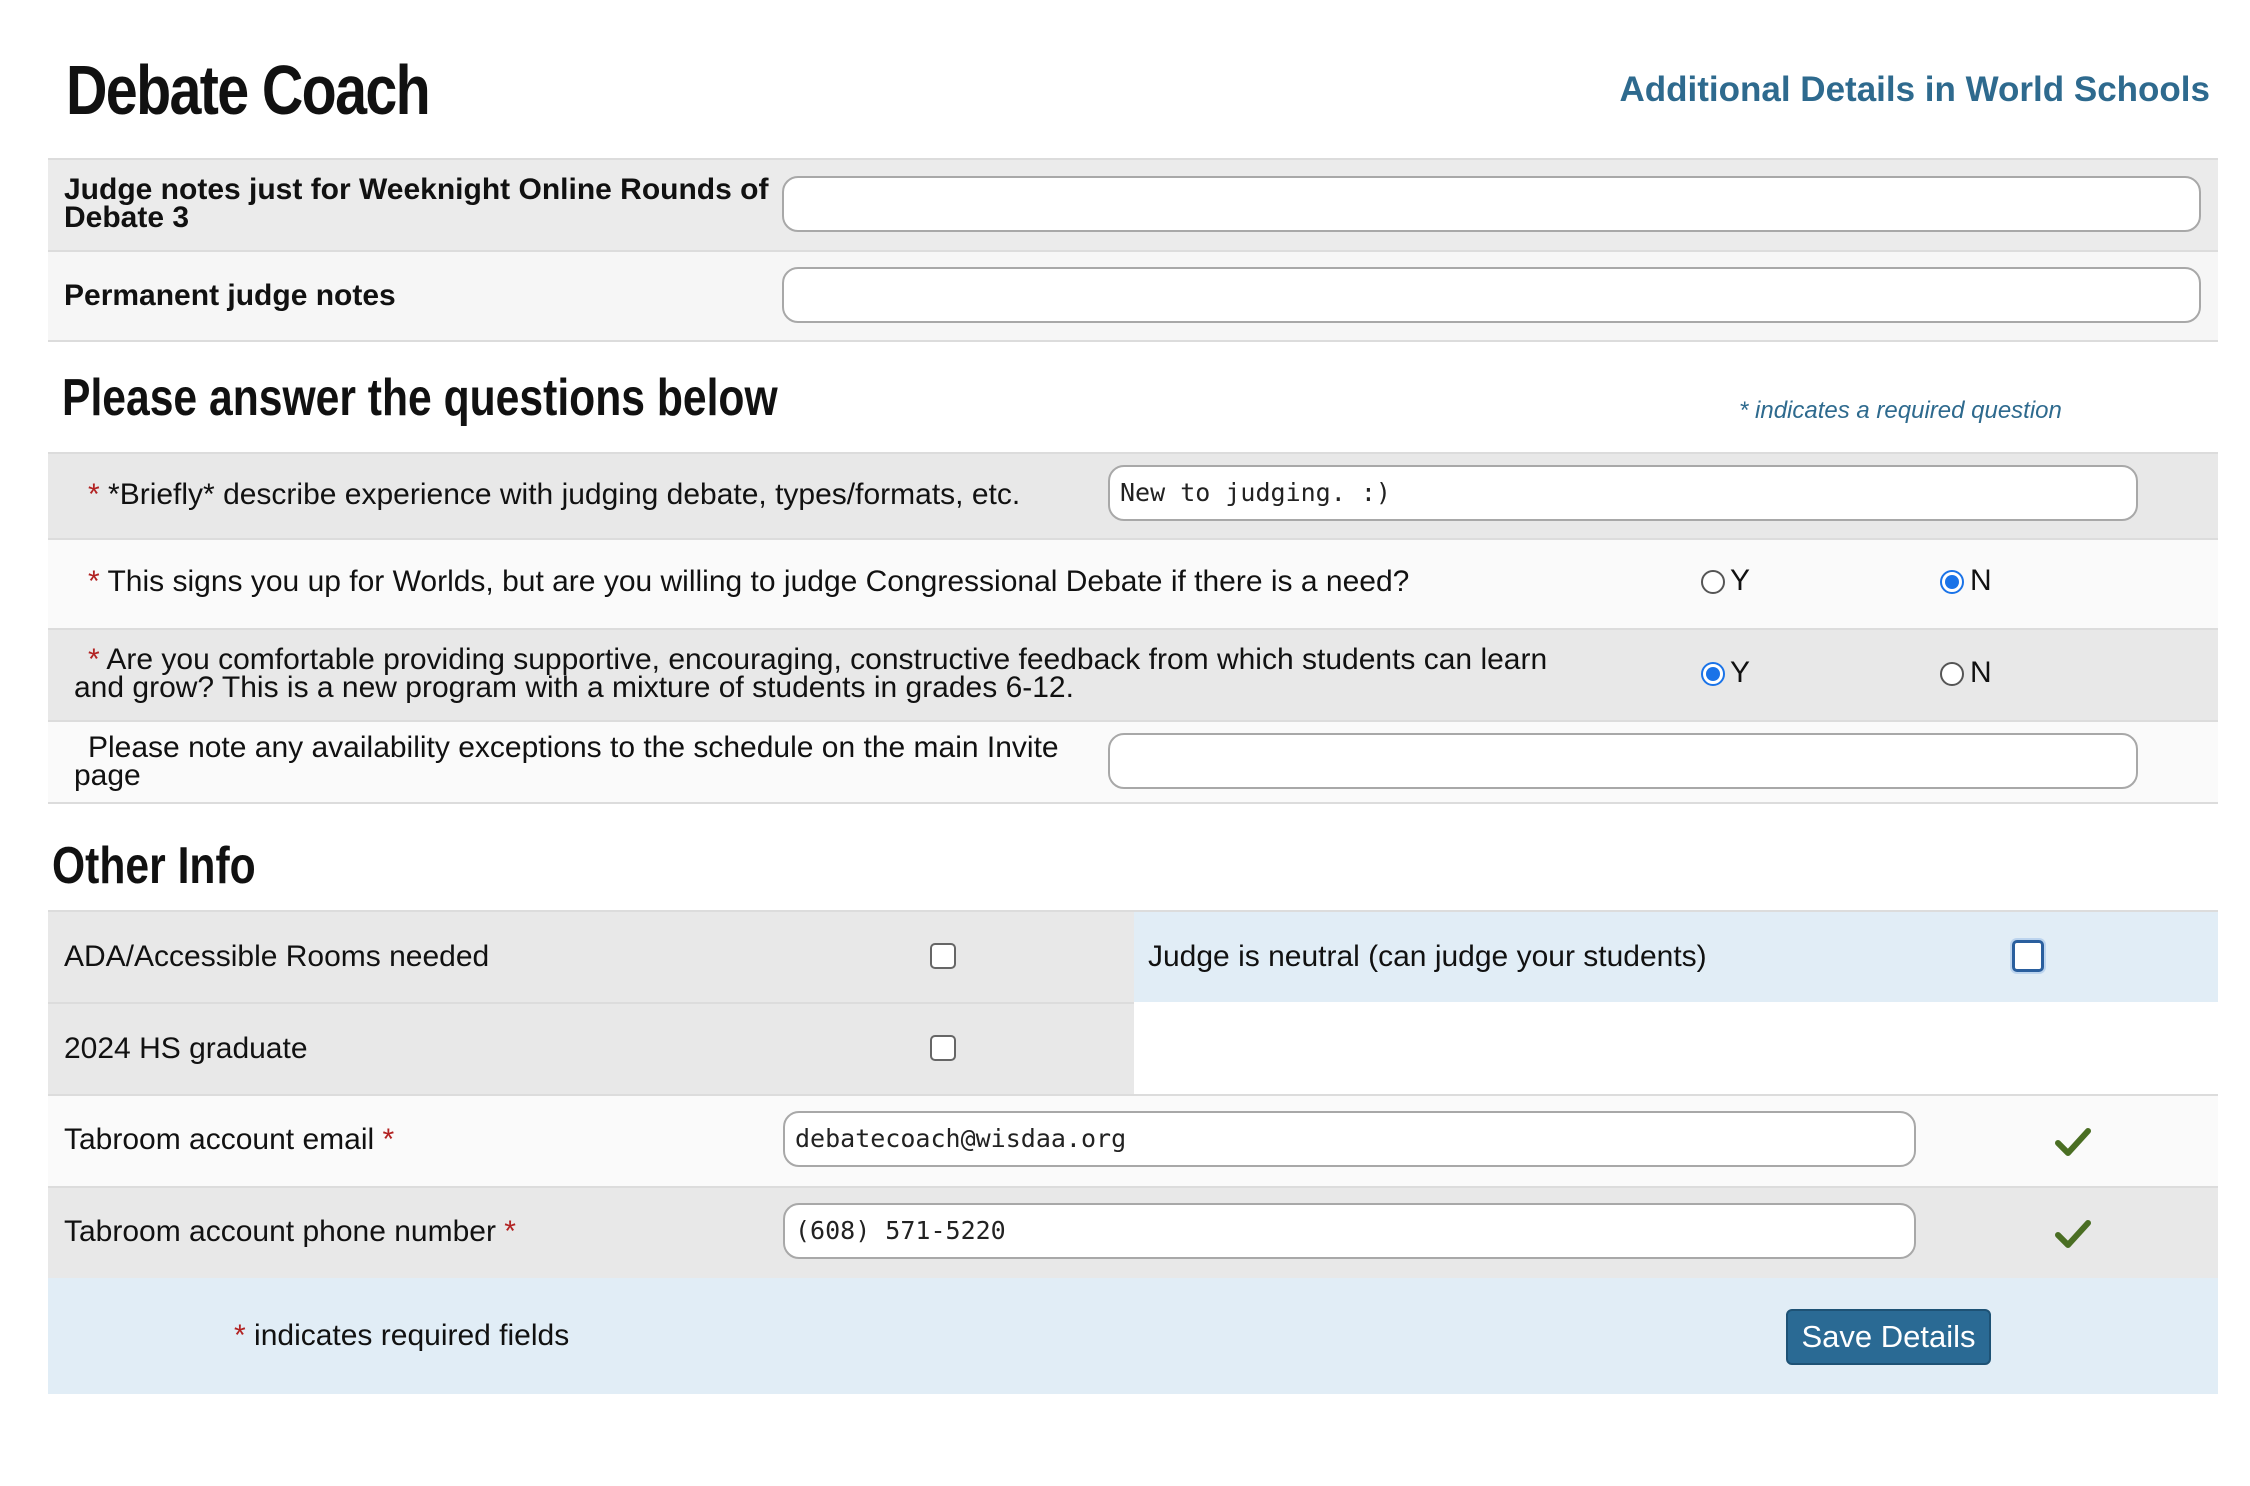 The width and height of the screenshot is (2250, 1486). What do you see at coordinates (230, 295) in the screenshot?
I see `permanent-notes-label: Permanent judge notes` at bounding box center [230, 295].